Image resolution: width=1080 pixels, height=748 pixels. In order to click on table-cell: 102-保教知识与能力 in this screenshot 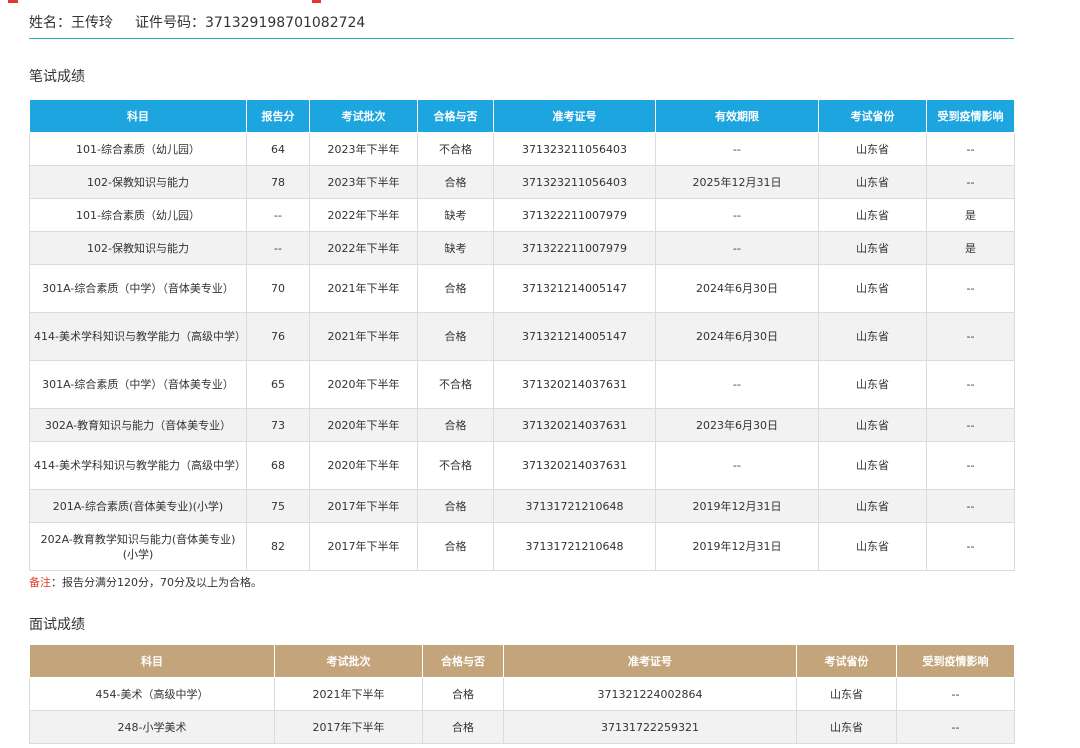, I will do `click(138, 182)`.